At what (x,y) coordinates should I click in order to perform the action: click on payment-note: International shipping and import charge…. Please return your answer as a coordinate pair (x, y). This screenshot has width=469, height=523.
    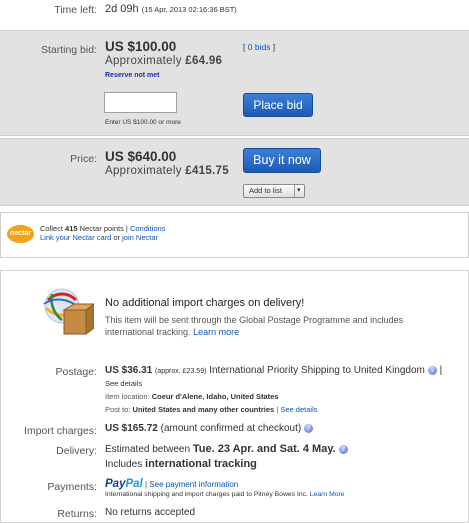
    Looking at the image, I should click on (225, 494).